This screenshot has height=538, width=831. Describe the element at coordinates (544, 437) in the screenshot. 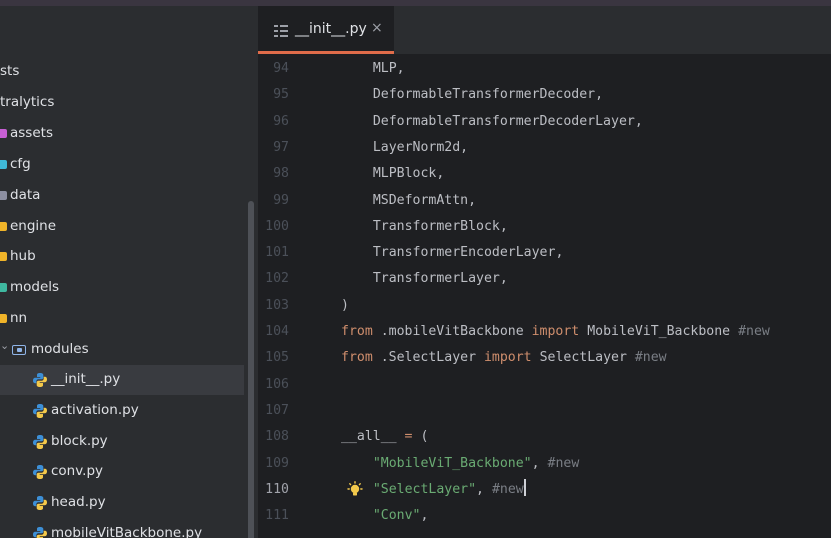

I see `code-line: 108 __all__ = (` at that location.